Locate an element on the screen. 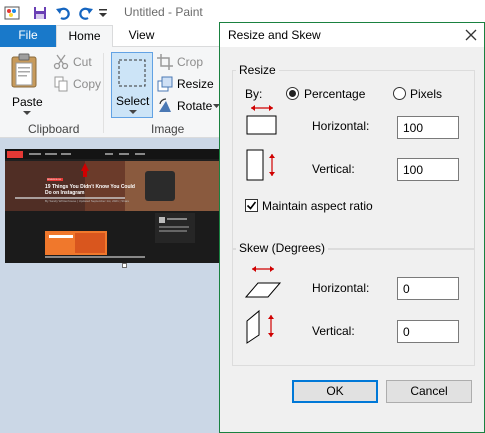  thumbnail-headline-line2: Do on Instagram is located at coordinates (65, 193).